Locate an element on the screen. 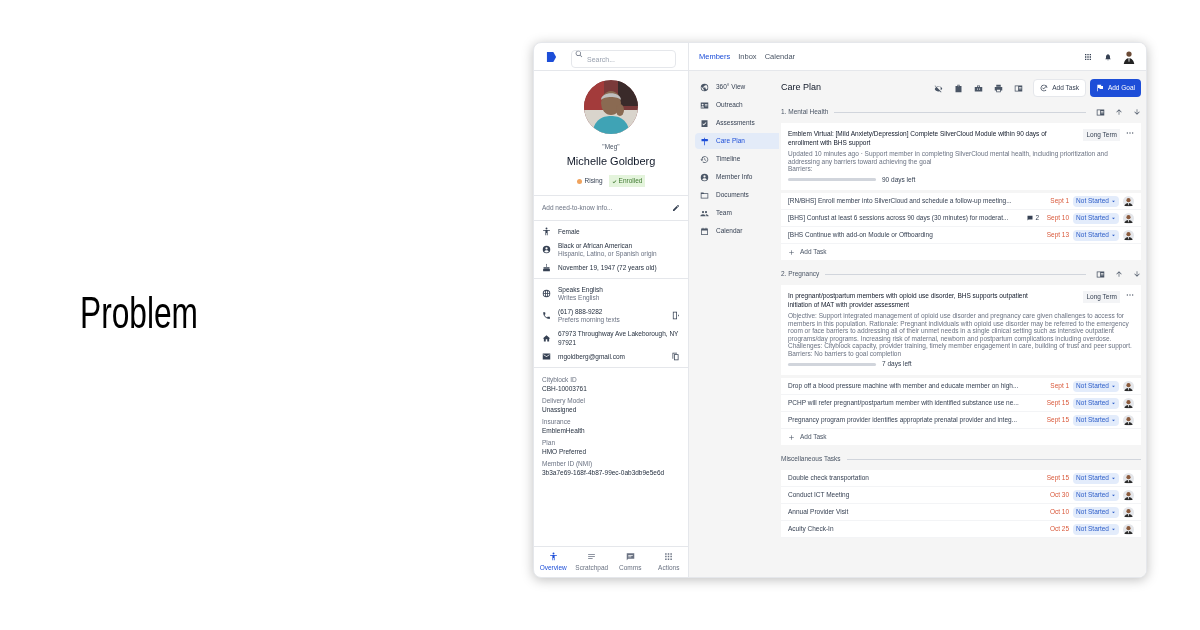 This screenshot has height=630, width=1200. user-avatar-icon is located at coordinates (1129, 56).